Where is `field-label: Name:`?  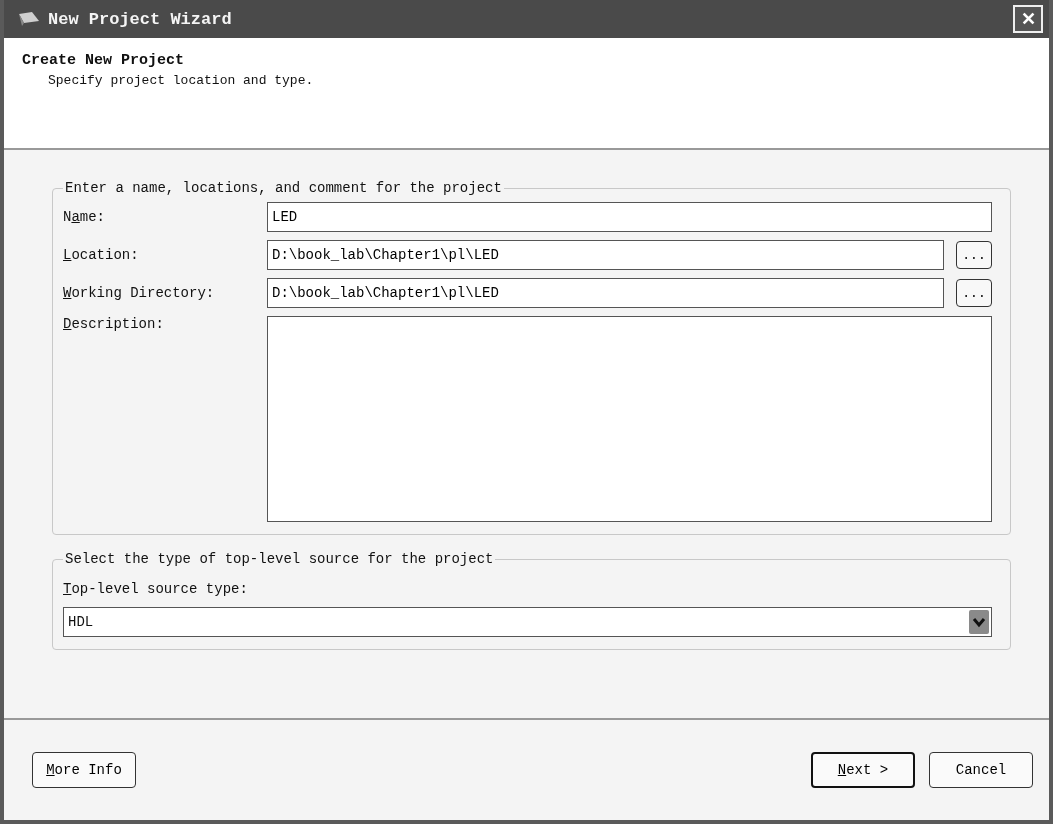
field-label: Name: is located at coordinates (85, 217).